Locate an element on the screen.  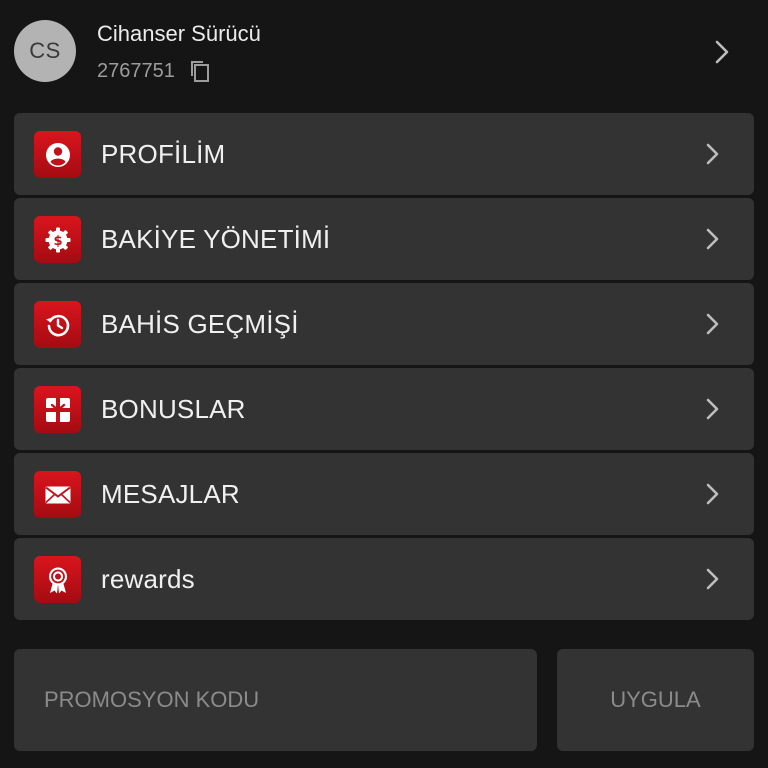
user-id: 2767751 is located at coordinates (136, 70).